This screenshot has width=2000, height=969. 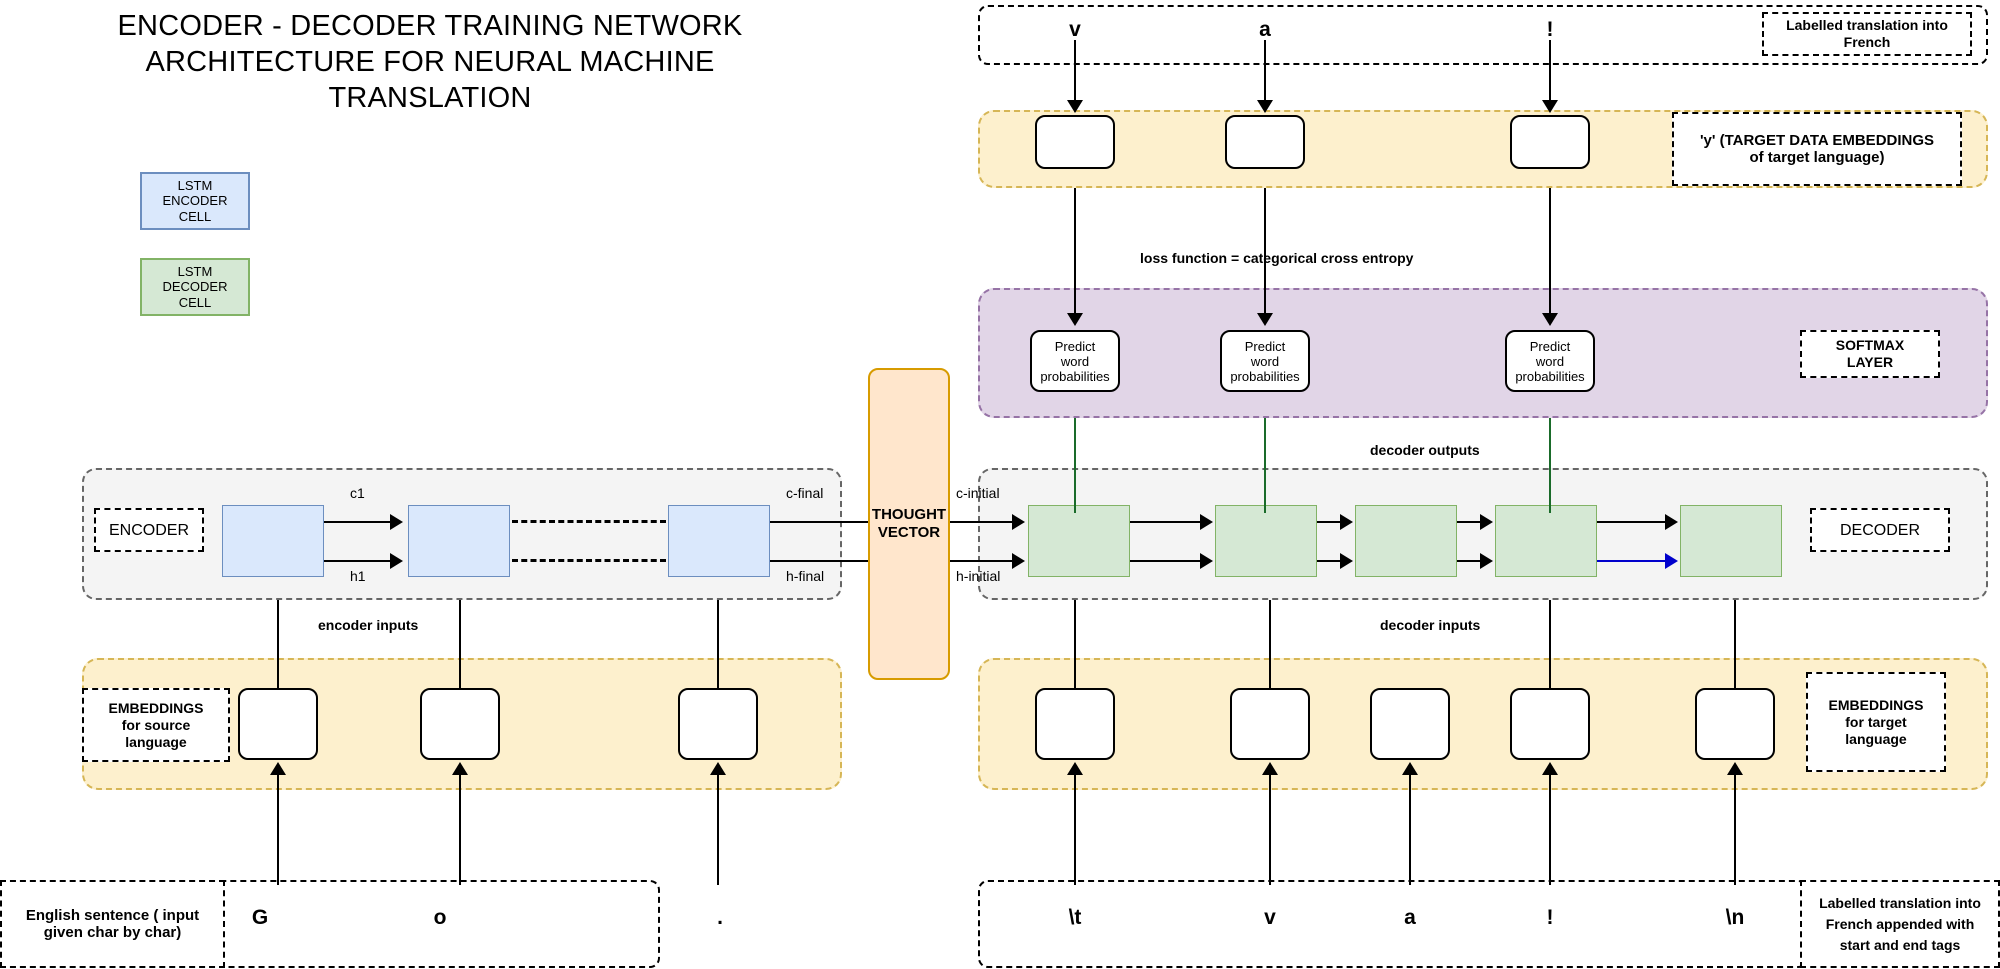 What do you see at coordinates (589, 521) in the screenshot?
I see `encoder-skip-dash-c` at bounding box center [589, 521].